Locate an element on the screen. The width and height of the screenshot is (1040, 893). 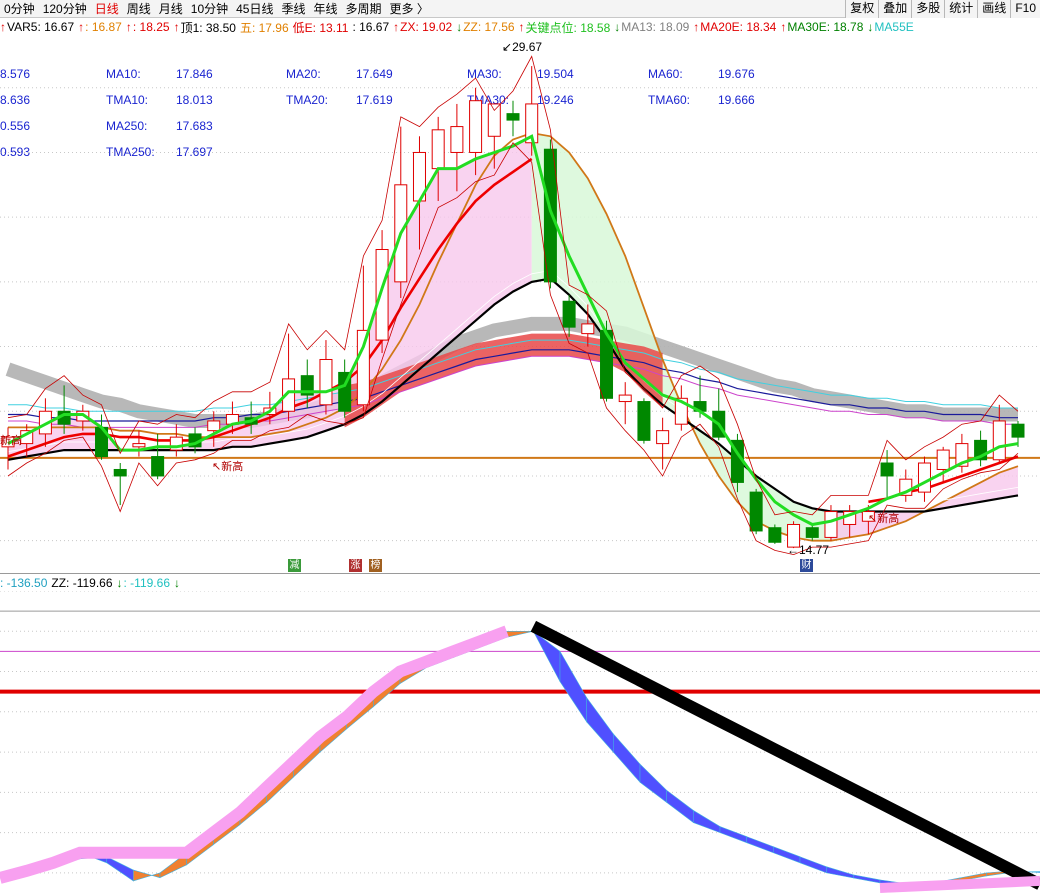
tab-period-3: 周线 is located at coordinates (139, 9).